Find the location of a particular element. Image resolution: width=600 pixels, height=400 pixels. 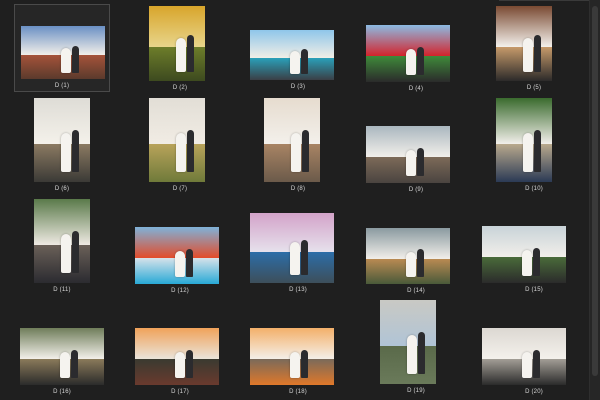

thumbnail-item: D (13) is located at coordinates (298, 243).